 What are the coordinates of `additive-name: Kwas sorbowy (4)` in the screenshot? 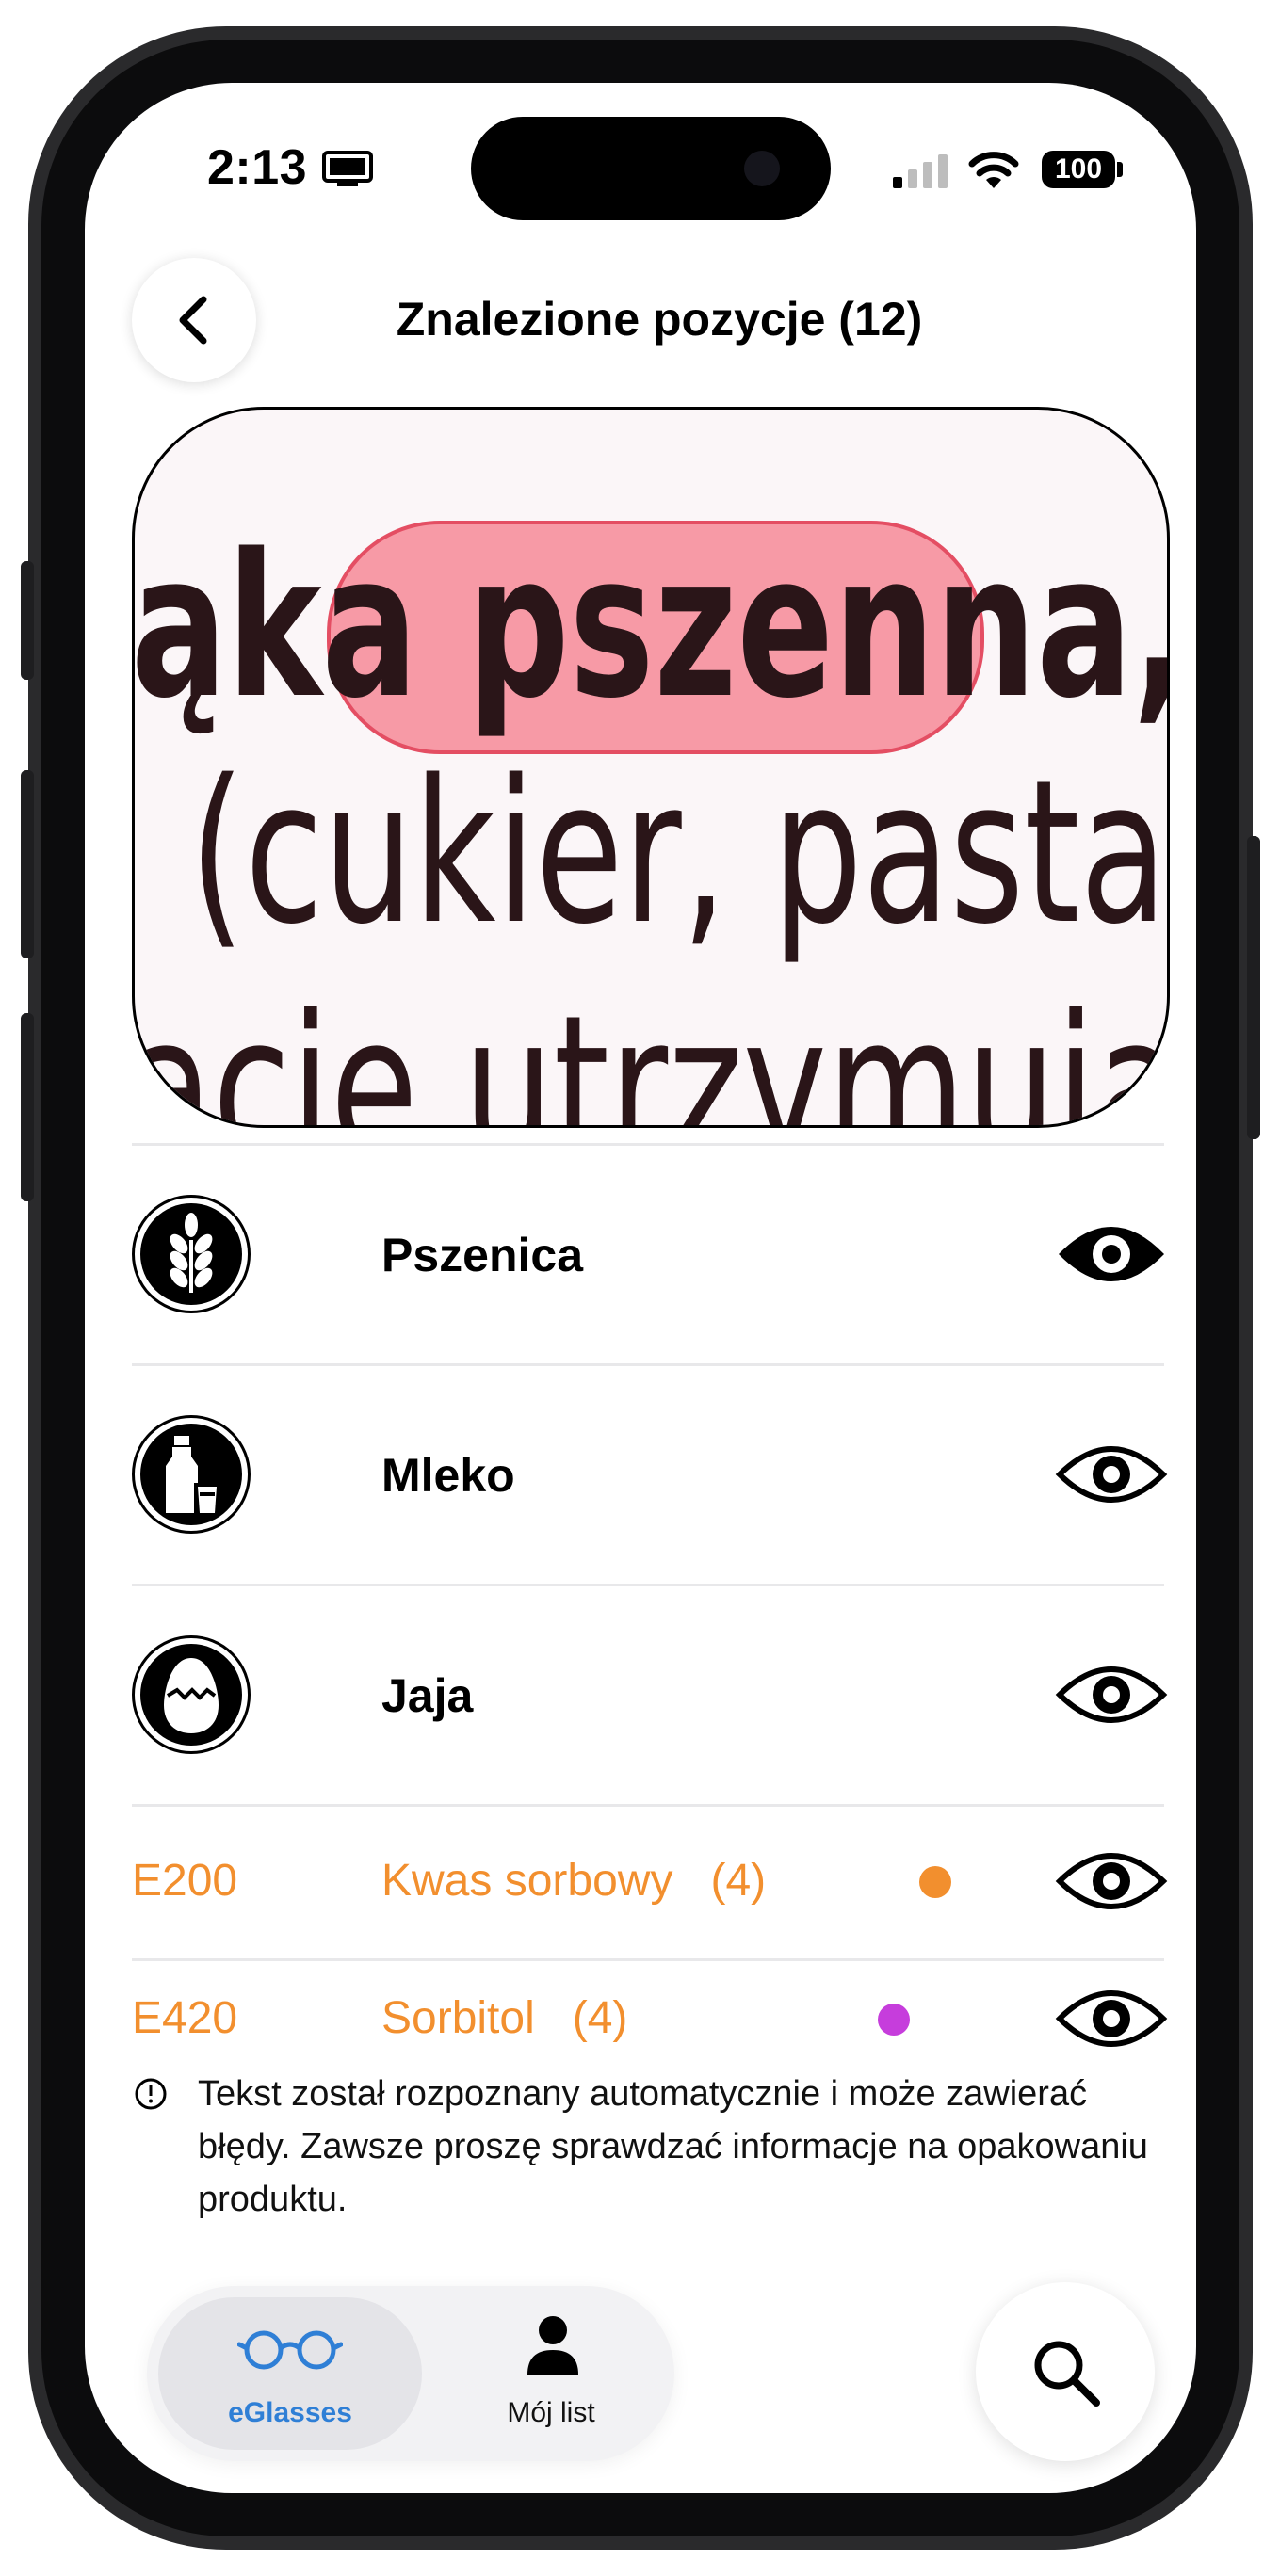 It's located at (574, 1881).